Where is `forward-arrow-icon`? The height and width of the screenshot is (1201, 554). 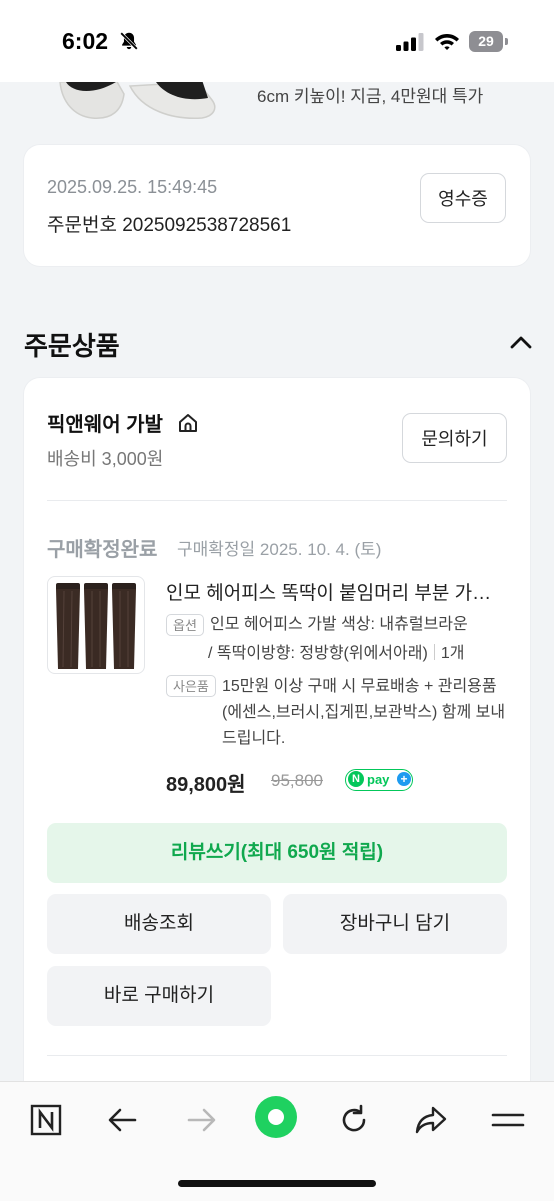 forward-arrow-icon is located at coordinates (201, 1120).